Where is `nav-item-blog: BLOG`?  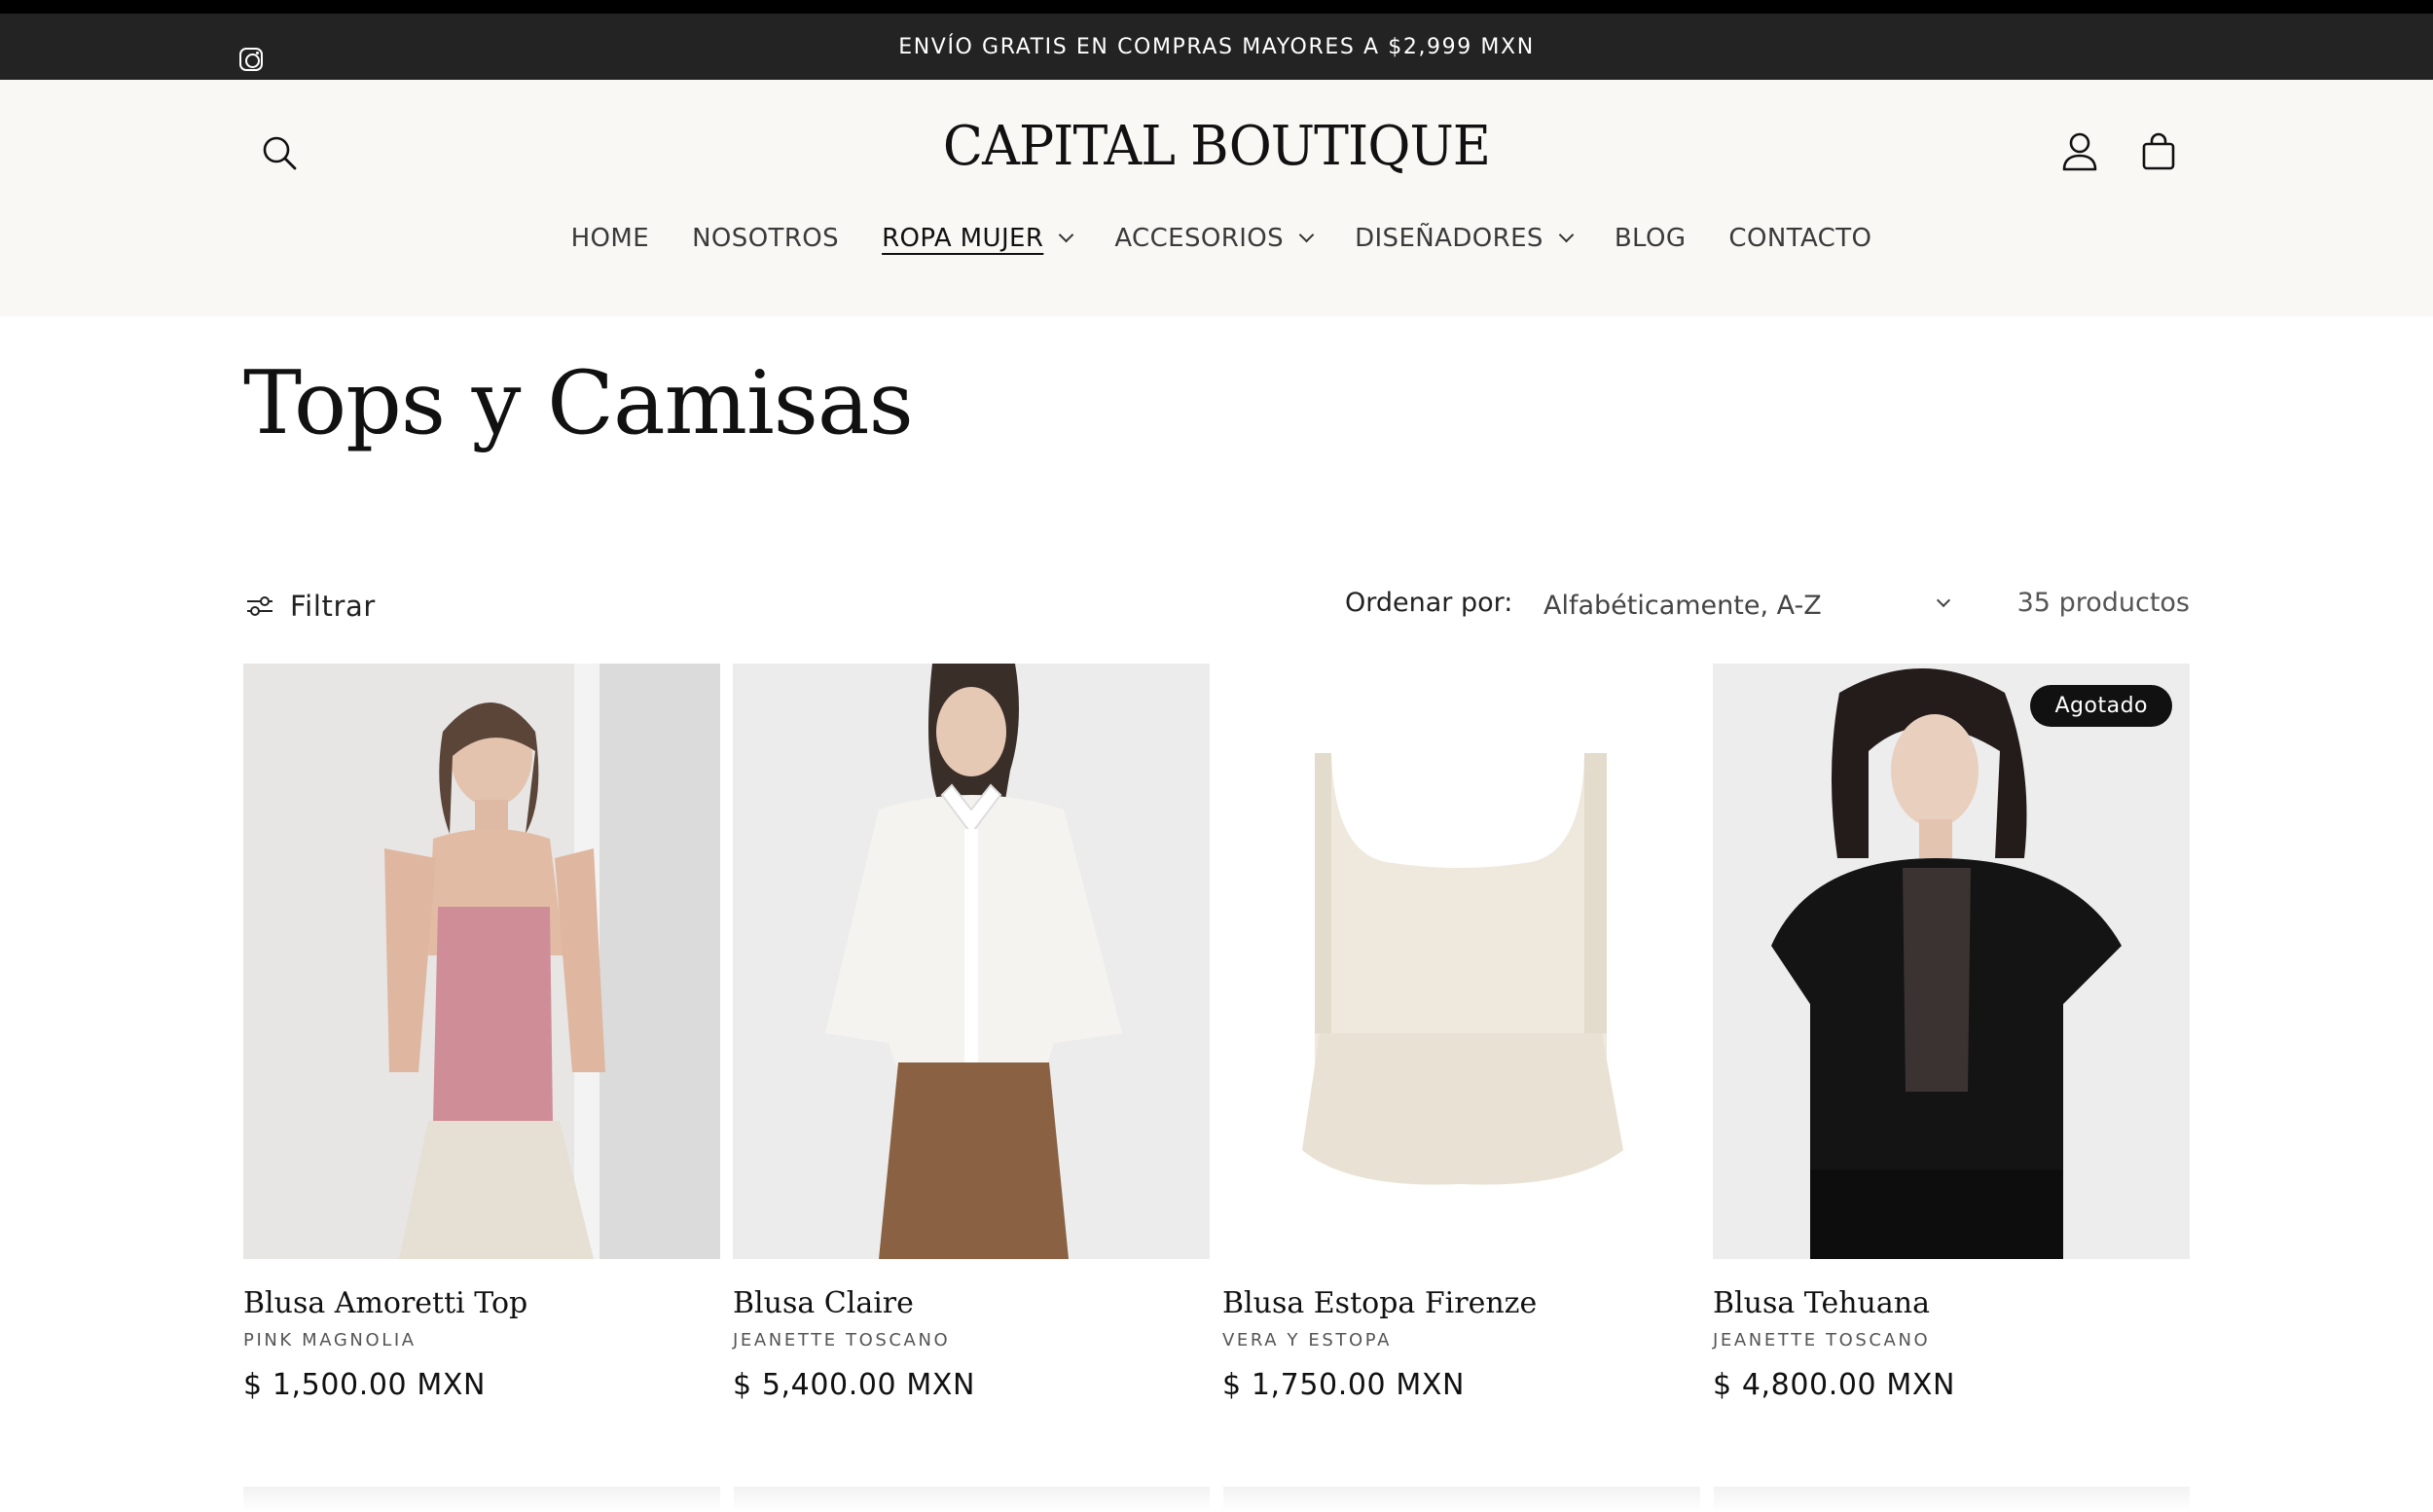
nav-item-blog: BLOG is located at coordinates (1650, 238).